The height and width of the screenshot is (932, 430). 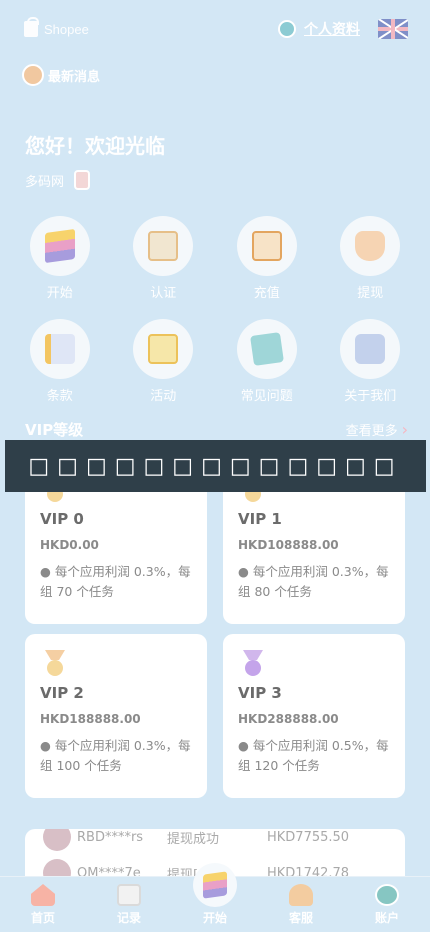 What do you see at coordinates (129, 895) in the screenshot?
I see `record-icon` at bounding box center [129, 895].